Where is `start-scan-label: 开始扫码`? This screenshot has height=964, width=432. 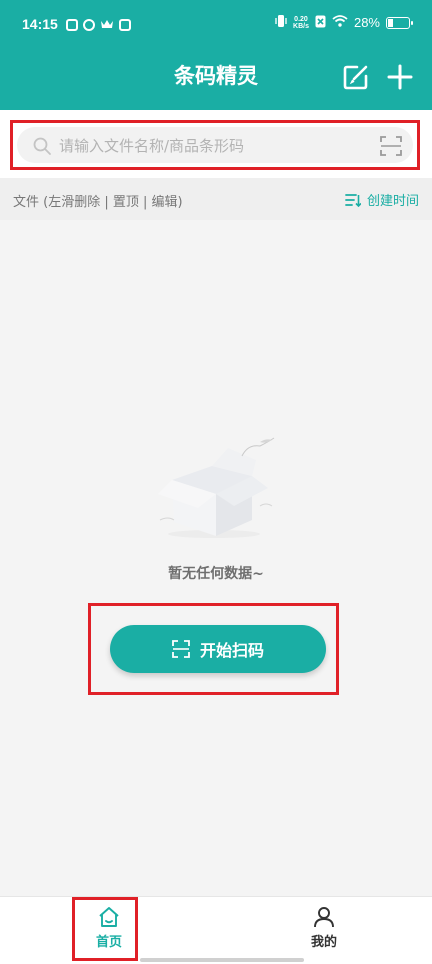
start-scan-label: 开始扫码 is located at coordinates (231, 650).